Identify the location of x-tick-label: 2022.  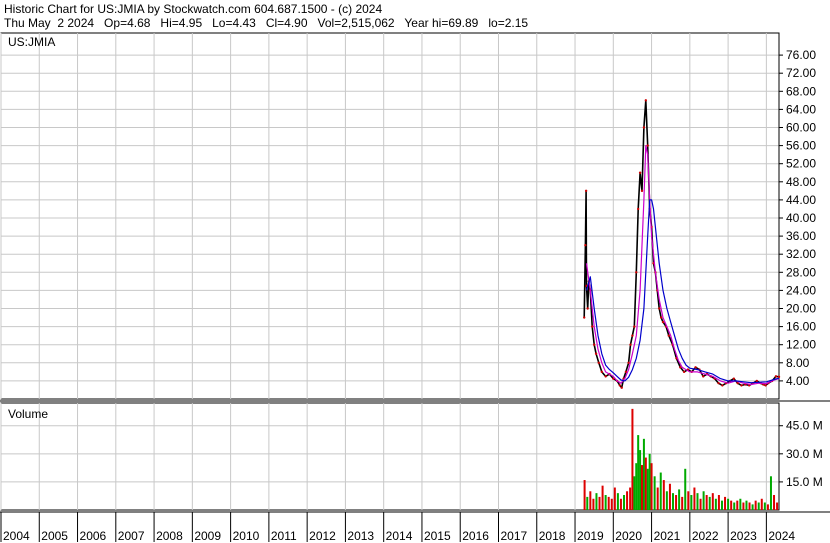
(705, 536).